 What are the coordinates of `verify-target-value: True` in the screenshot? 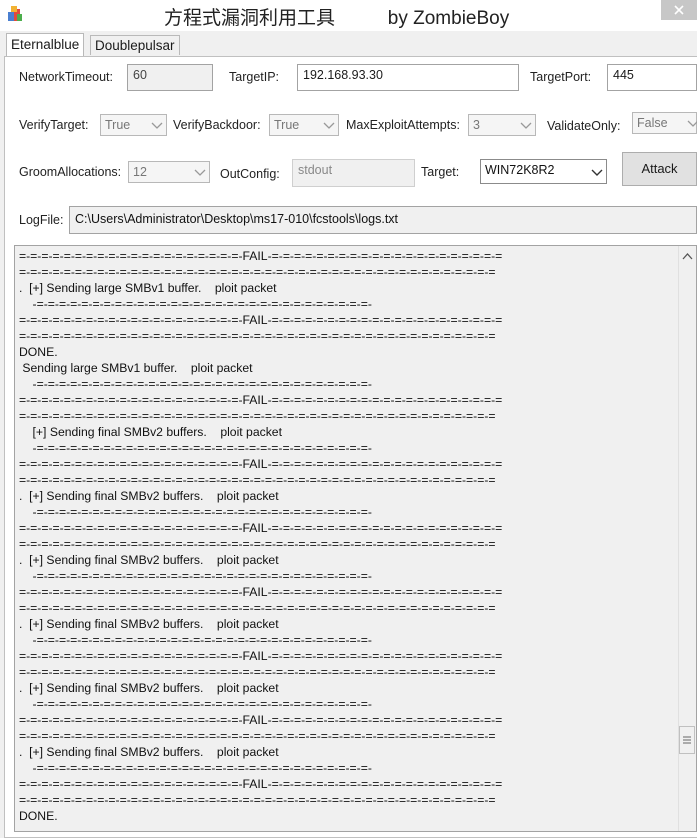 It's located at (118, 125).